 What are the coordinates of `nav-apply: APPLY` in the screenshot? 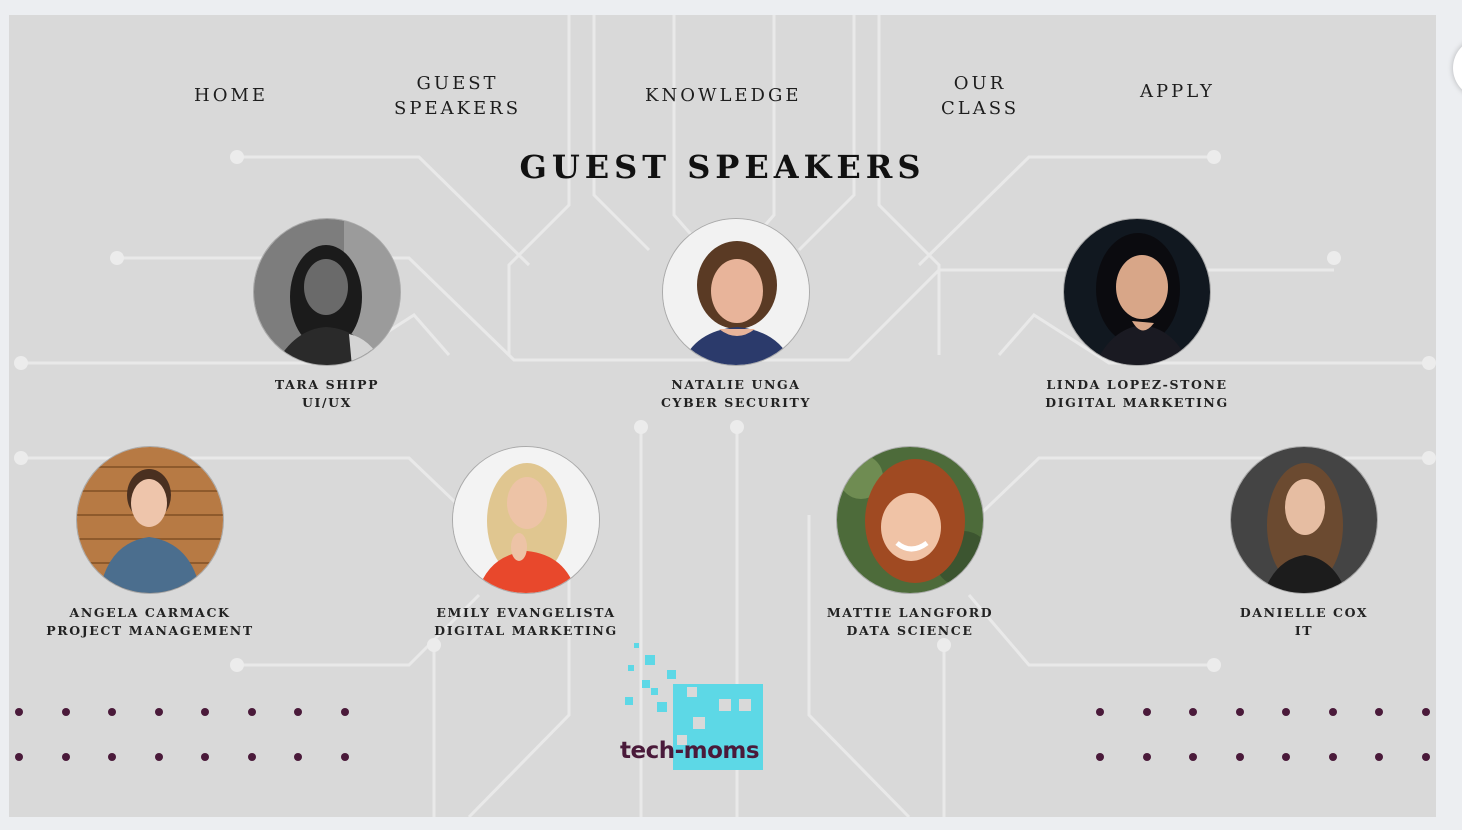 It's located at (1177, 91).